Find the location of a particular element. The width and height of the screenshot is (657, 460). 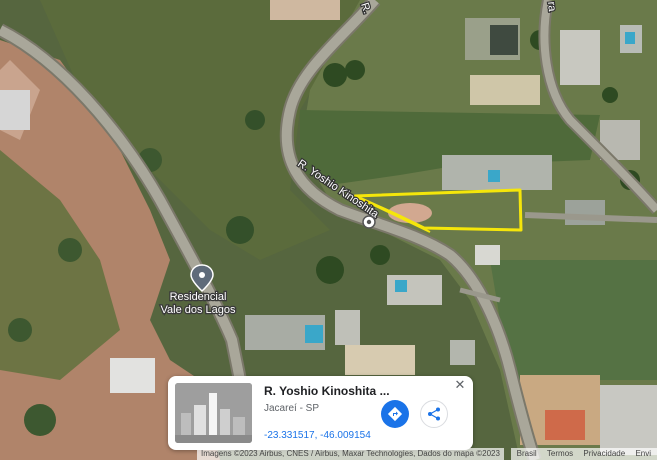

share-button is located at coordinates (434, 414).